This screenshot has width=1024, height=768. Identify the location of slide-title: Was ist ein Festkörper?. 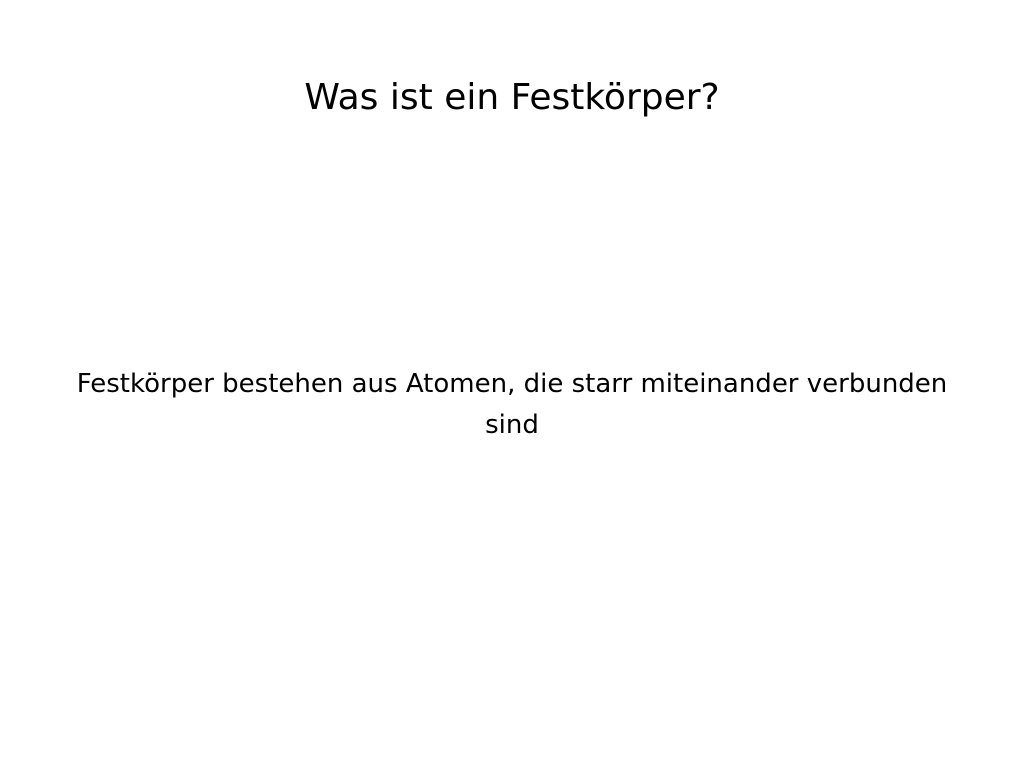
(512, 97).